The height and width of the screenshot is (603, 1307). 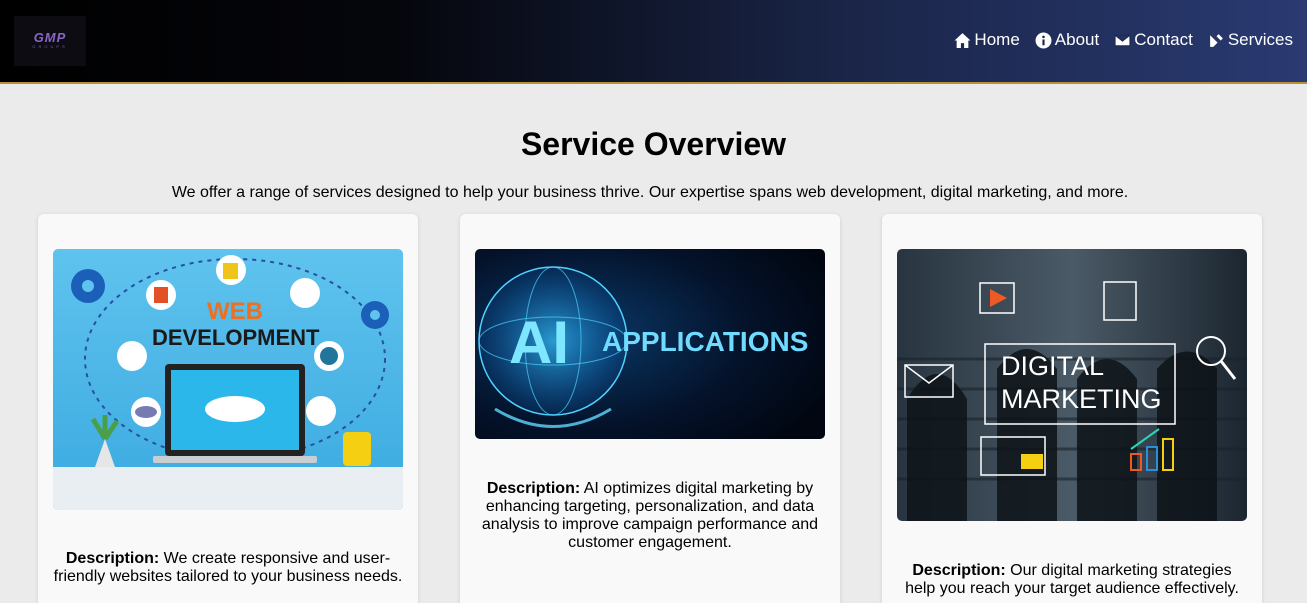 What do you see at coordinates (1260, 39) in the screenshot?
I see `nav-services-label: Services` at bounding box center [1260, 39].